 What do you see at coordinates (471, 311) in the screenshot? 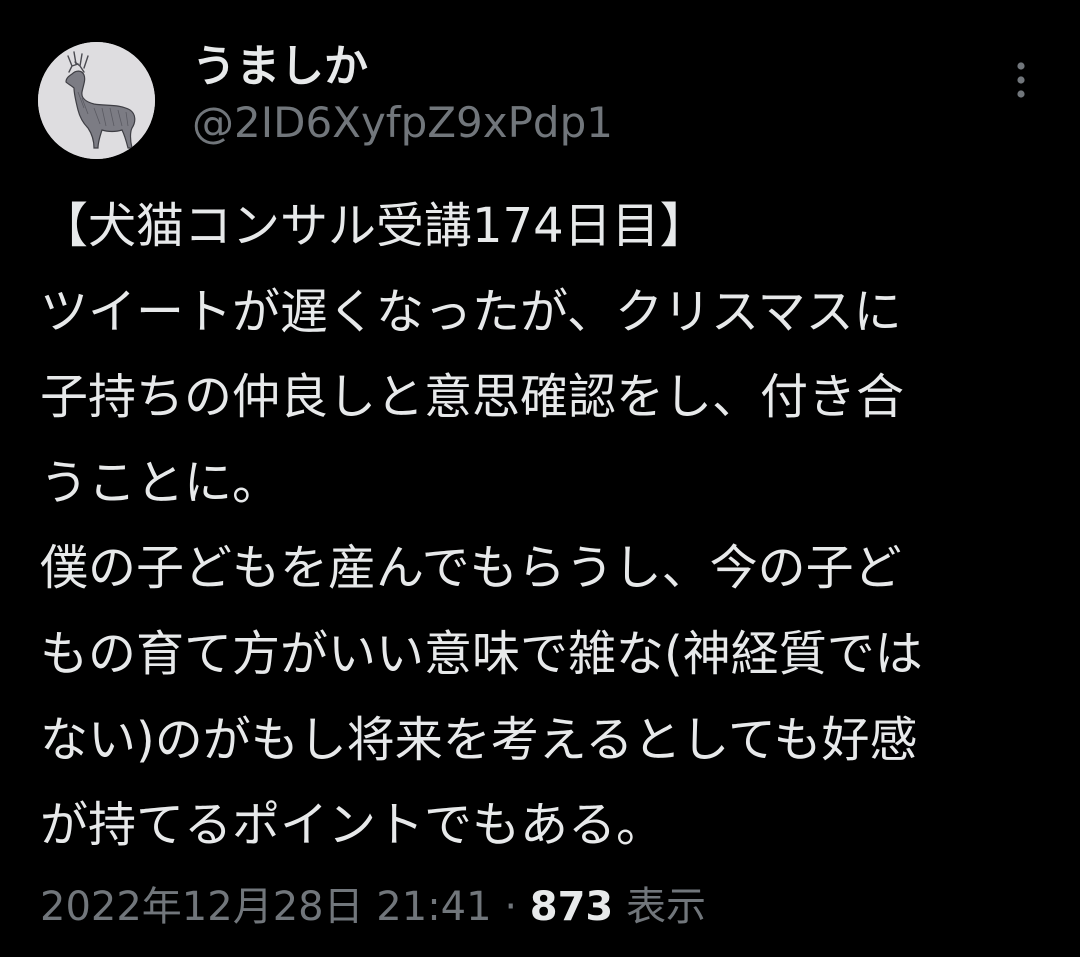
I see `tweet-text-line: ツイートが遅くなったが、クリスマスに` at bounding box center [471, 311].